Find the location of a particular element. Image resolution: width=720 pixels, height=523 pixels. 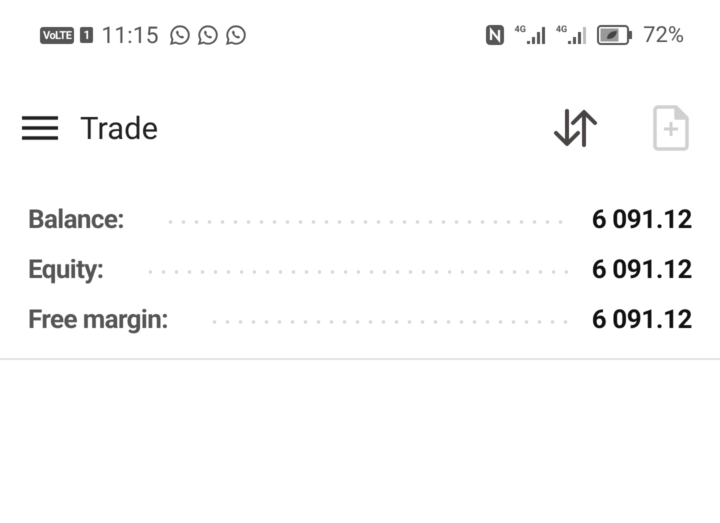

field-label: Free margin: is located at coordinates (98, 320).